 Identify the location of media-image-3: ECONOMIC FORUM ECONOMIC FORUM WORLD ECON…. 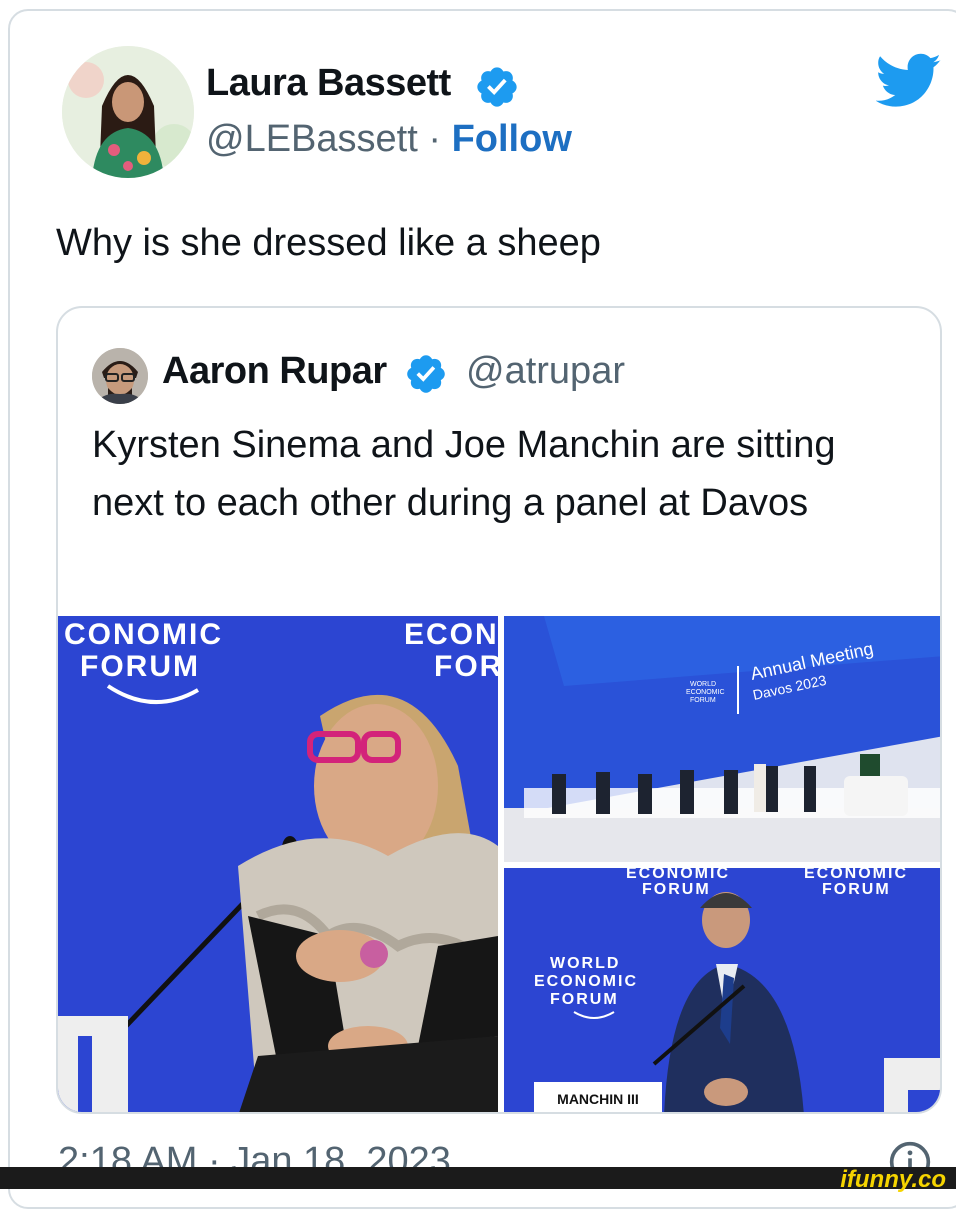
(722, 990).